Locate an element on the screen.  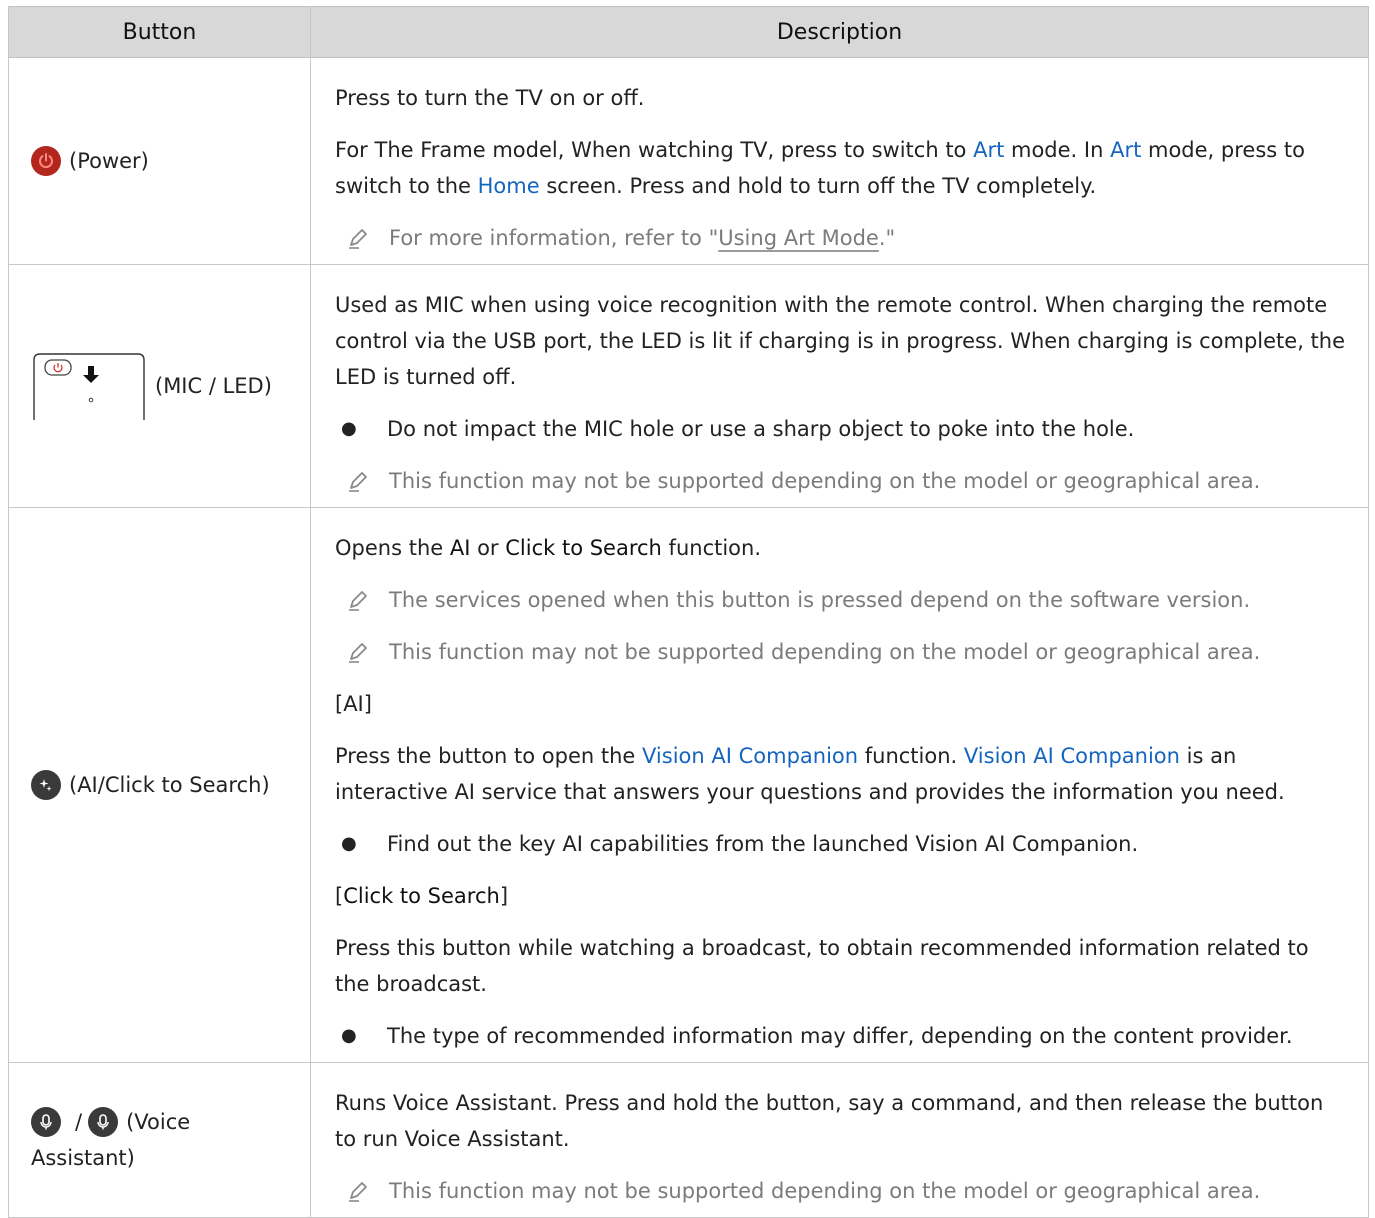
section-heading-click-to-search: [Click to Search] is located at coordinates (422, 896).